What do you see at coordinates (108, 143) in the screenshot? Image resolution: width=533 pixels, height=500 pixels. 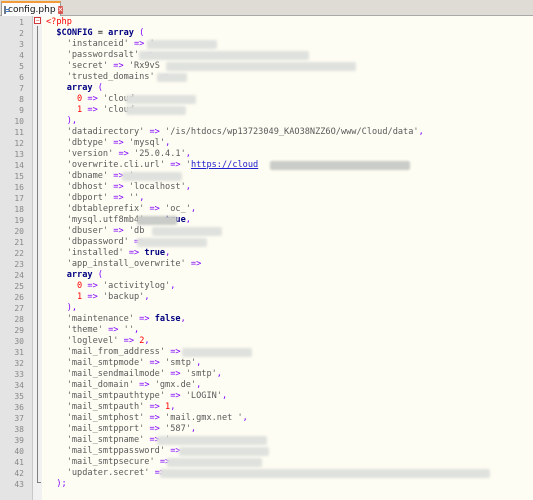 I see `code-line: 'dbtype' => 'mysql',` at bounding box center [108, 143].